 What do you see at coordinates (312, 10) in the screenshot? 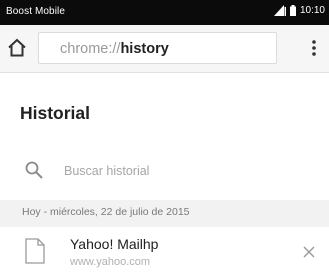
I see `clock: 10:10` at bounding box center [312, 10].